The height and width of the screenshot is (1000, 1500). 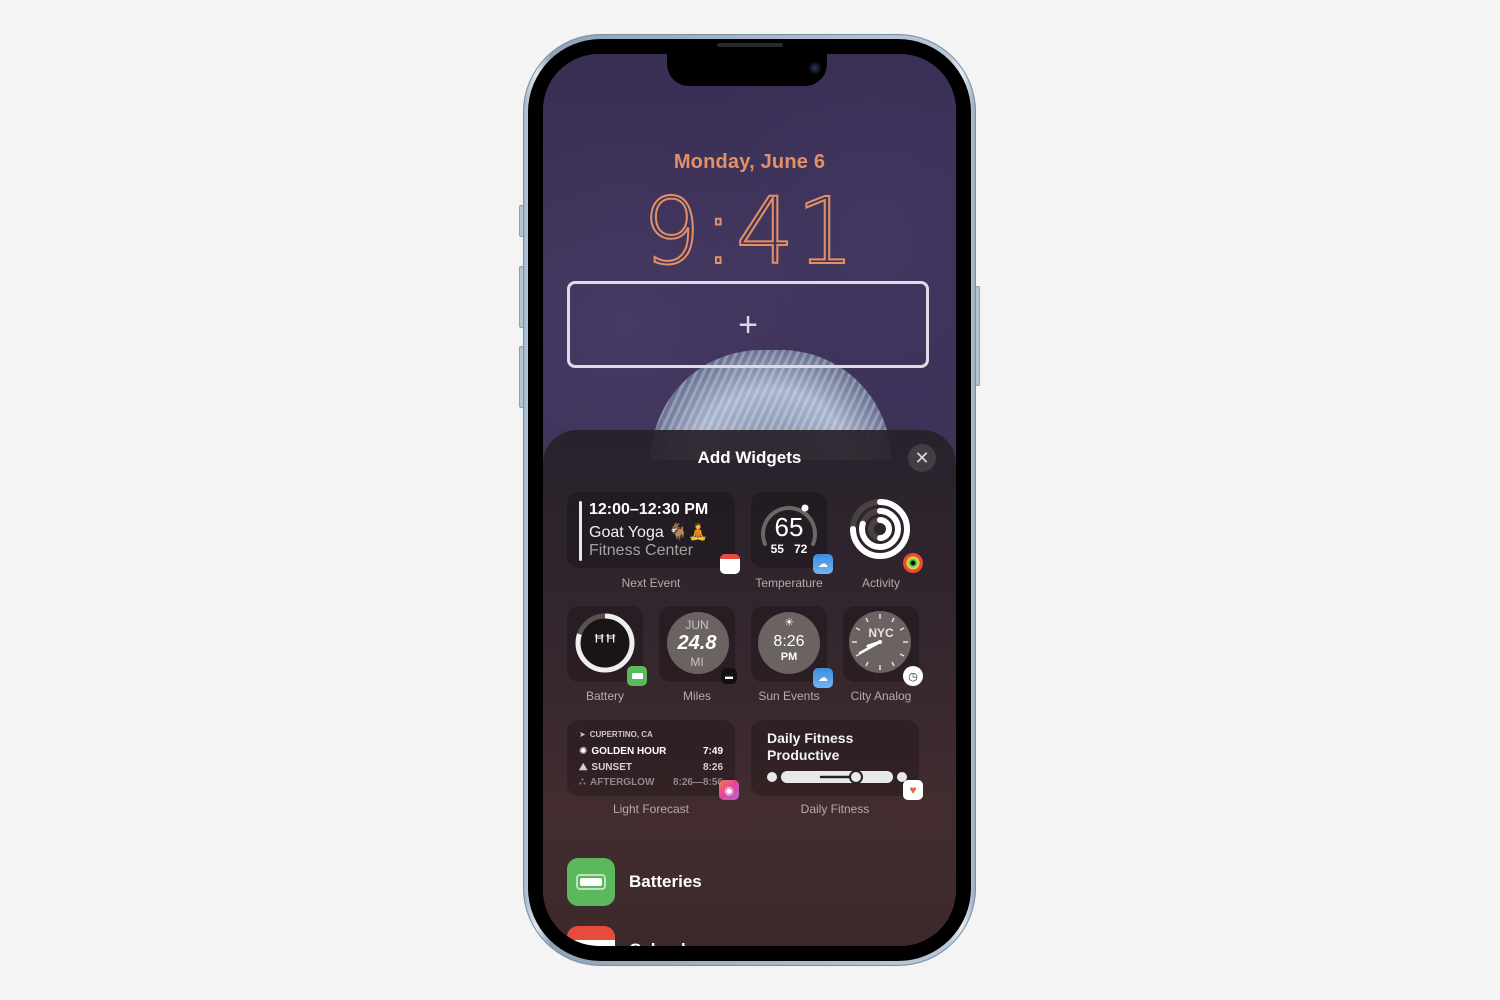 I want to click on sun-icon: ✺, so click(x=583, y=751).